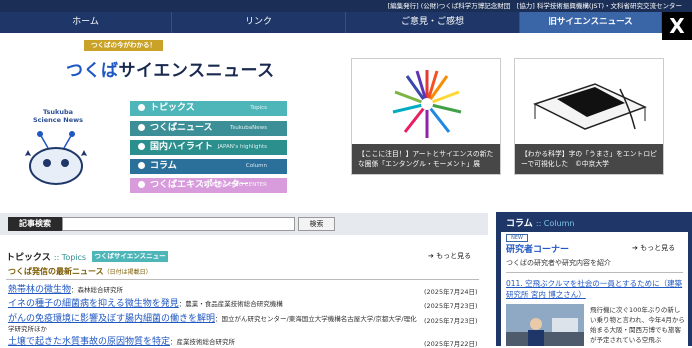 The image size is (692, 348). What do you see at coordinates (111, 319) in the screenshot?
I see `news-title-link: がんの免疫環境に影響及ぼす腸内細菌の働きを解明` at bounding box center [111, 319].